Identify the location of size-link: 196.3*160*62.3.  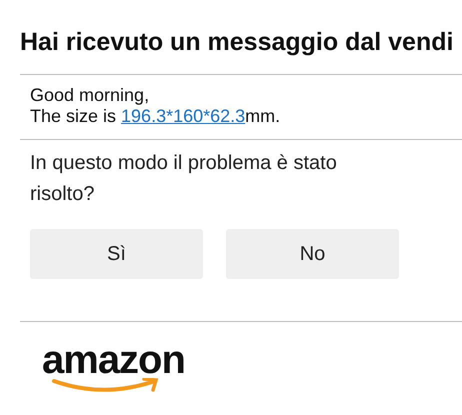
(183, 116).